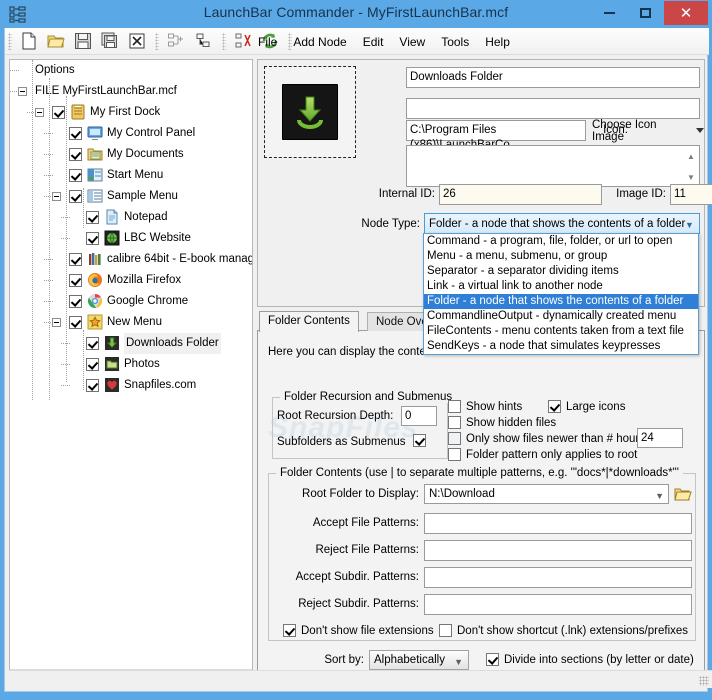 This screenshot has height=700, width=712. What do you see at coordinates (10, 41) in the screenshot?
I see `toolbar-grip` at bounding box center [10, 41].